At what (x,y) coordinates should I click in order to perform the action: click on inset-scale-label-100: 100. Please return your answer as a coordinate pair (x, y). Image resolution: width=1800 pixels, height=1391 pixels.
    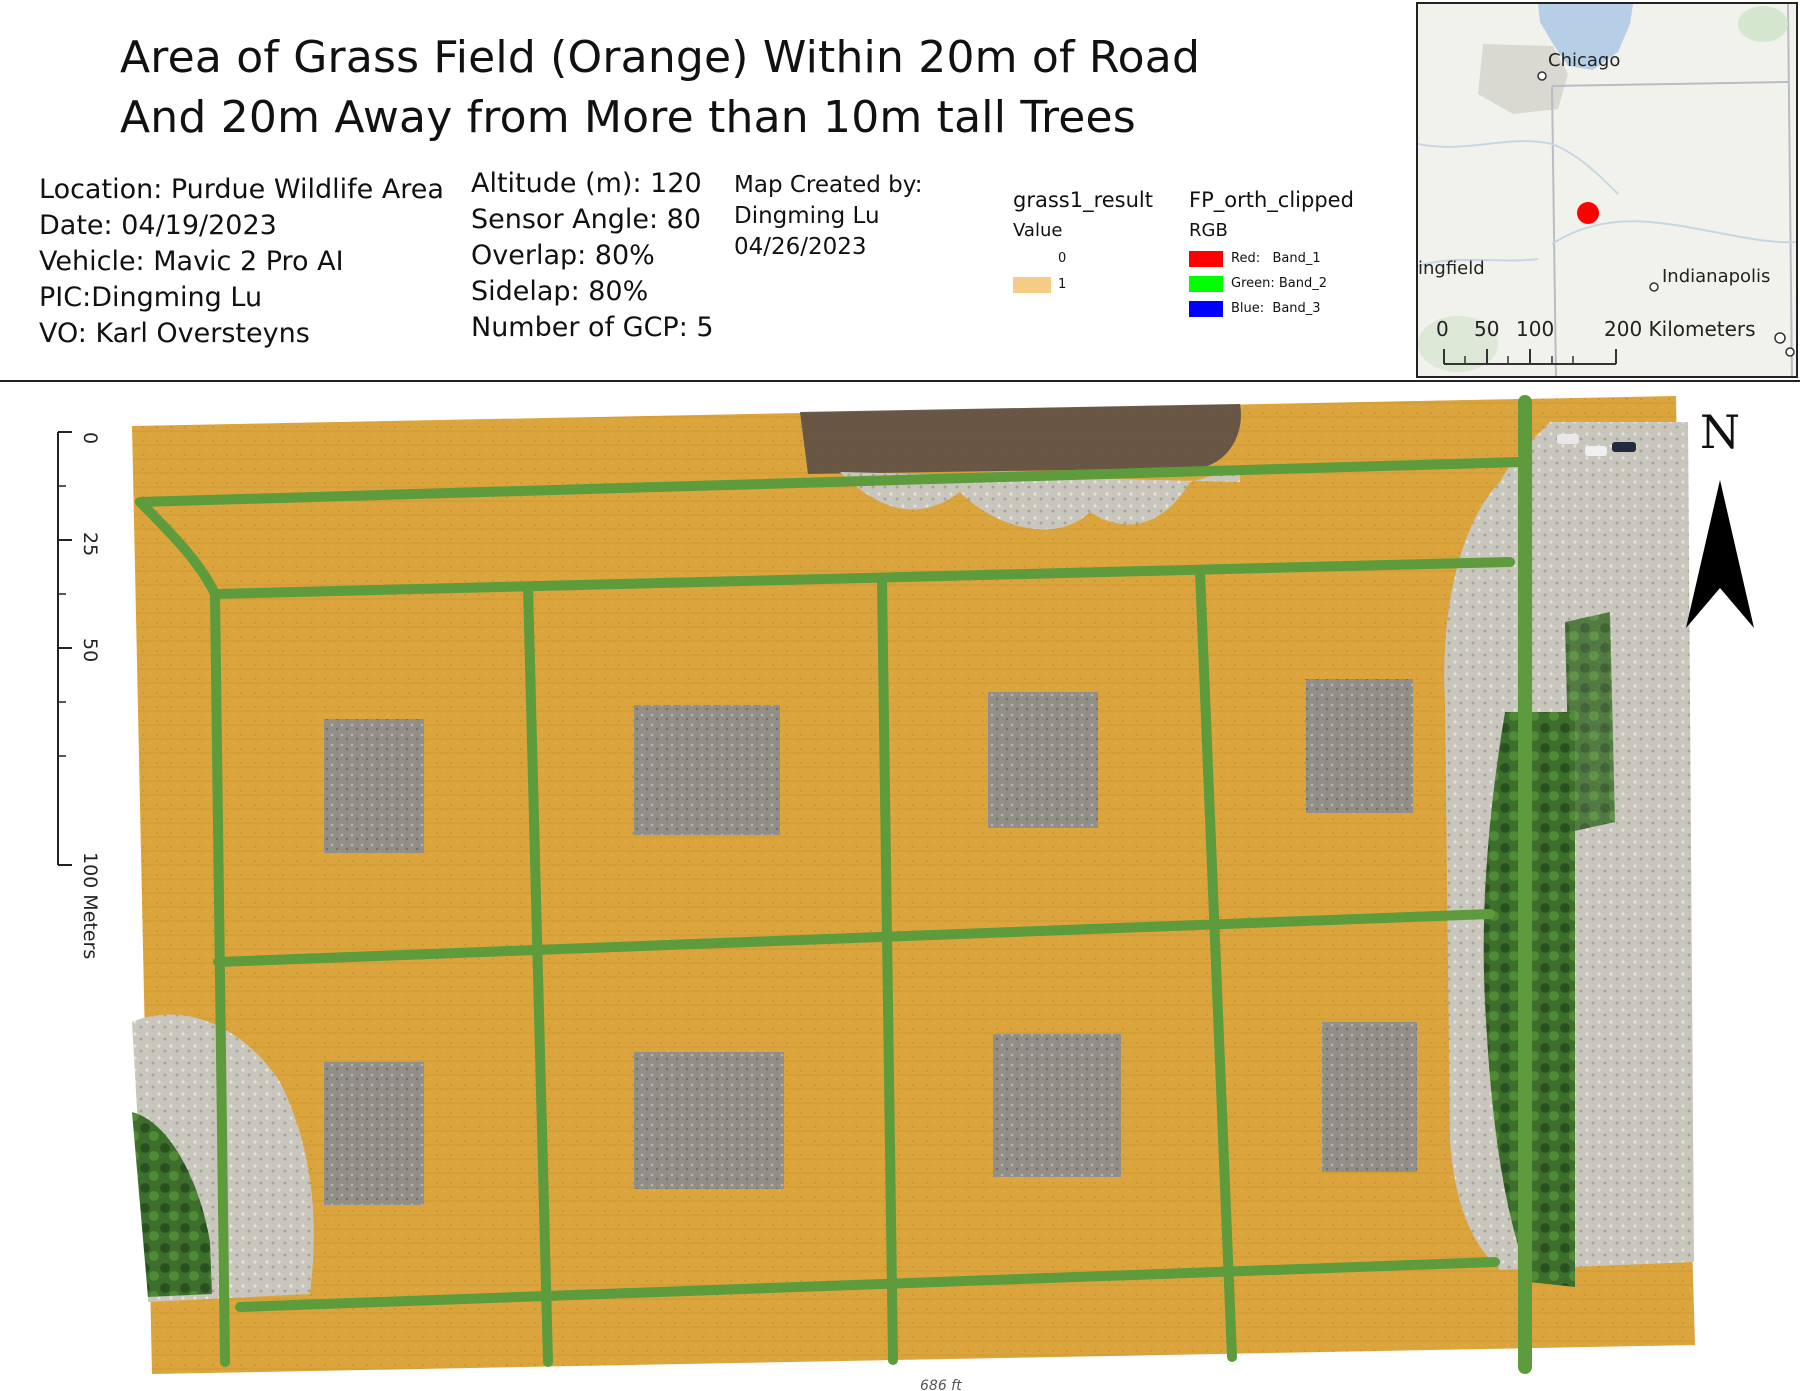
    Looking at the image, I should click on (1535, 329).